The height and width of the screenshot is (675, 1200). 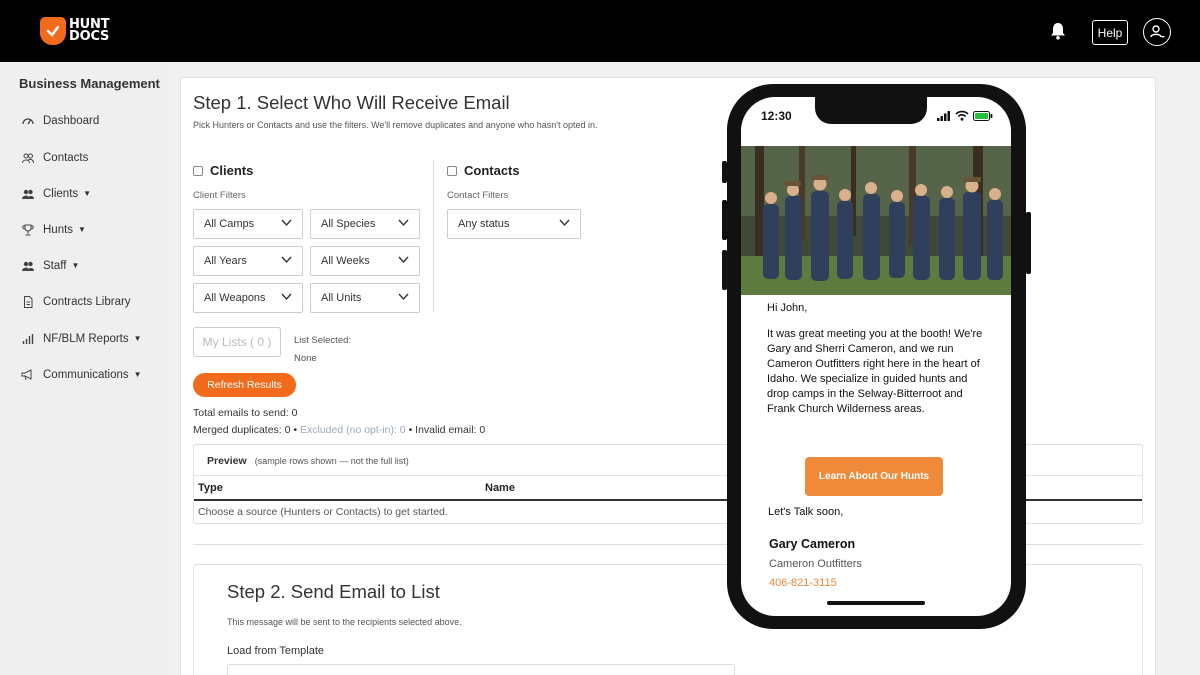 What do you see at coordinates (27, 374) in the screenshot?
I see `megaphone-icon` at bounding box center [27, 374].